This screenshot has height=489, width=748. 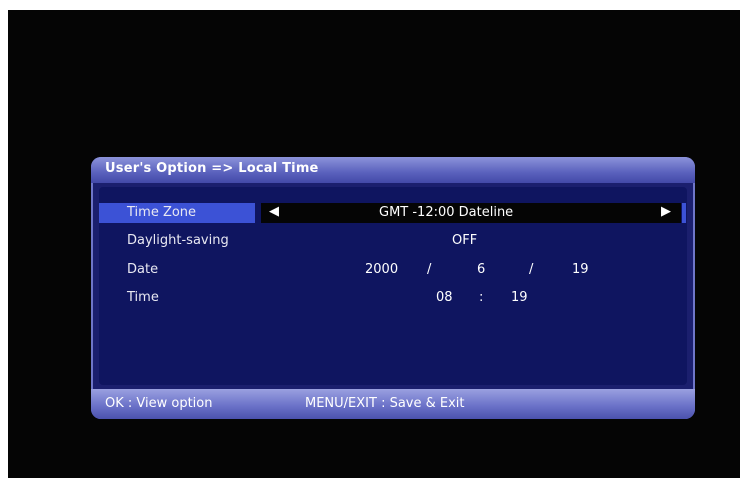 I want to click on time-hour: 08, so click(x=444, y=297).